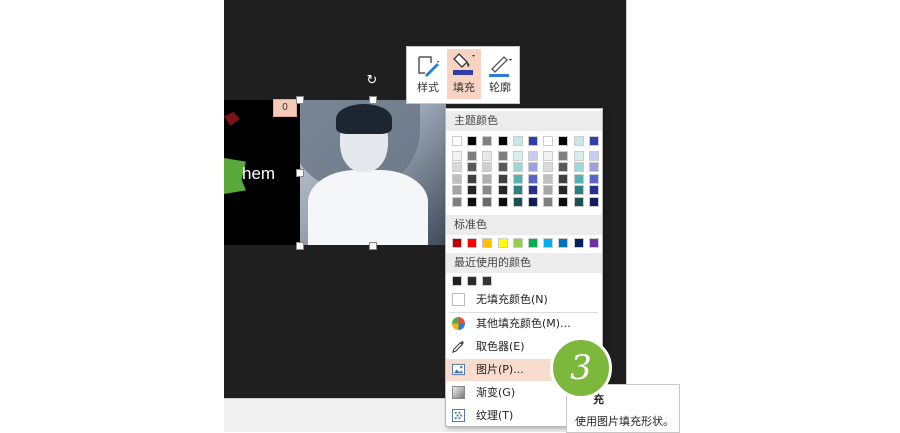  Describe the element at coordinates (464, 64) in the screenshot. I see `paint-bucket-icon` at that location.